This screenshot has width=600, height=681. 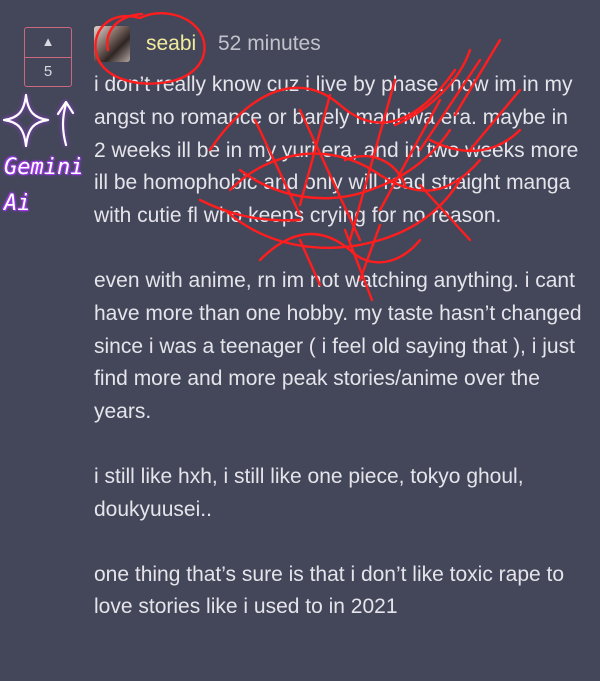 I want to click on vote-widget: ▲ 5, so click(x=48, y=57).